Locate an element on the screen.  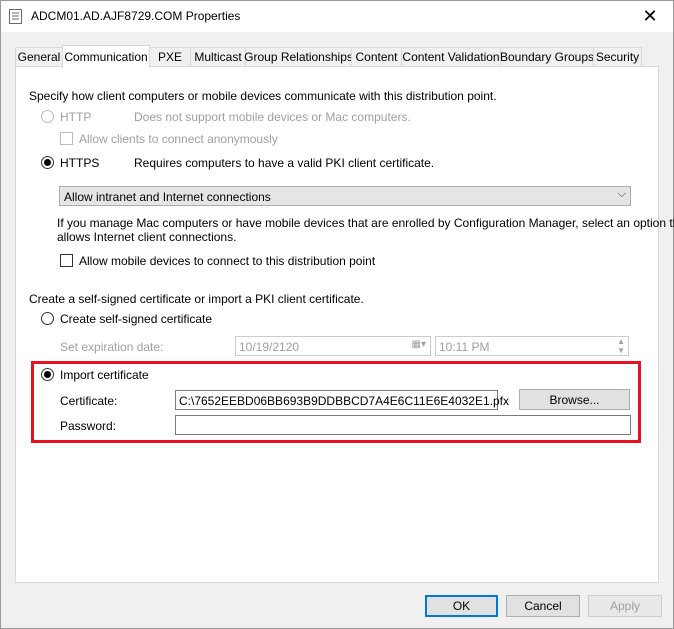
title-bar: ADCM01.AD.AJF8729.COM Properties ✕ is located at coordinates (337, 16).